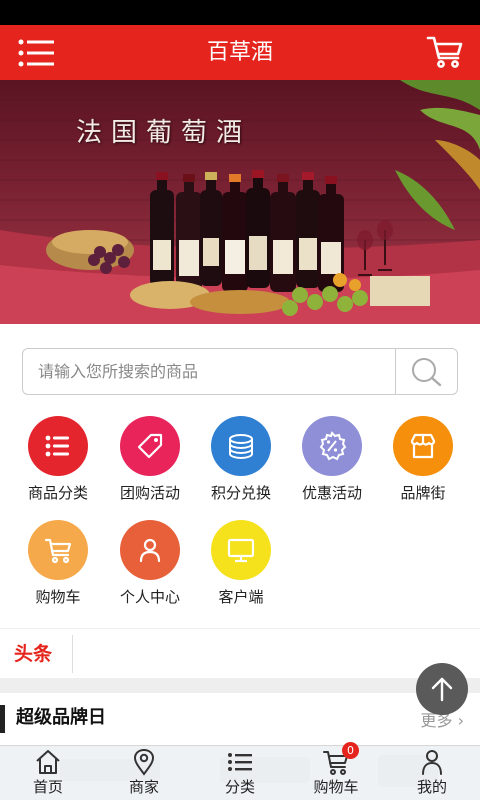  I want to click on section-title: 超级品牌日, so click(61, 717).